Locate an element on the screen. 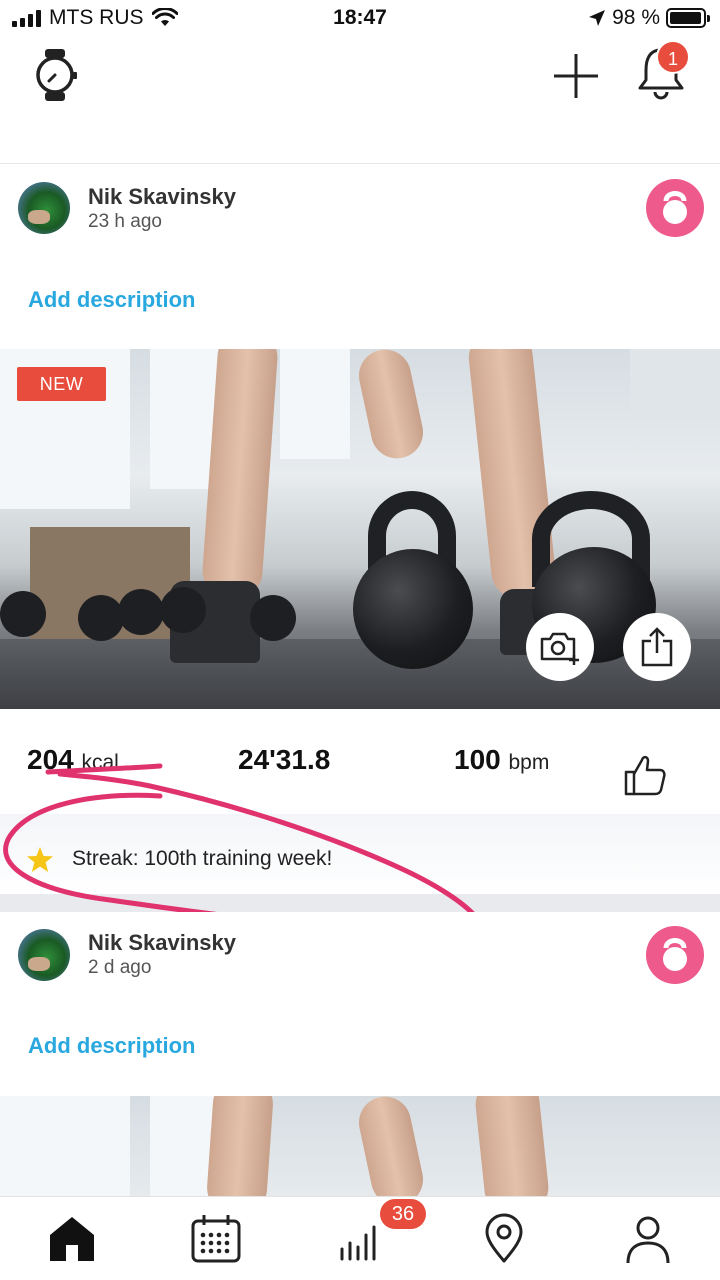  heart-rate-value: 100 is located at coordinates (477, 759).